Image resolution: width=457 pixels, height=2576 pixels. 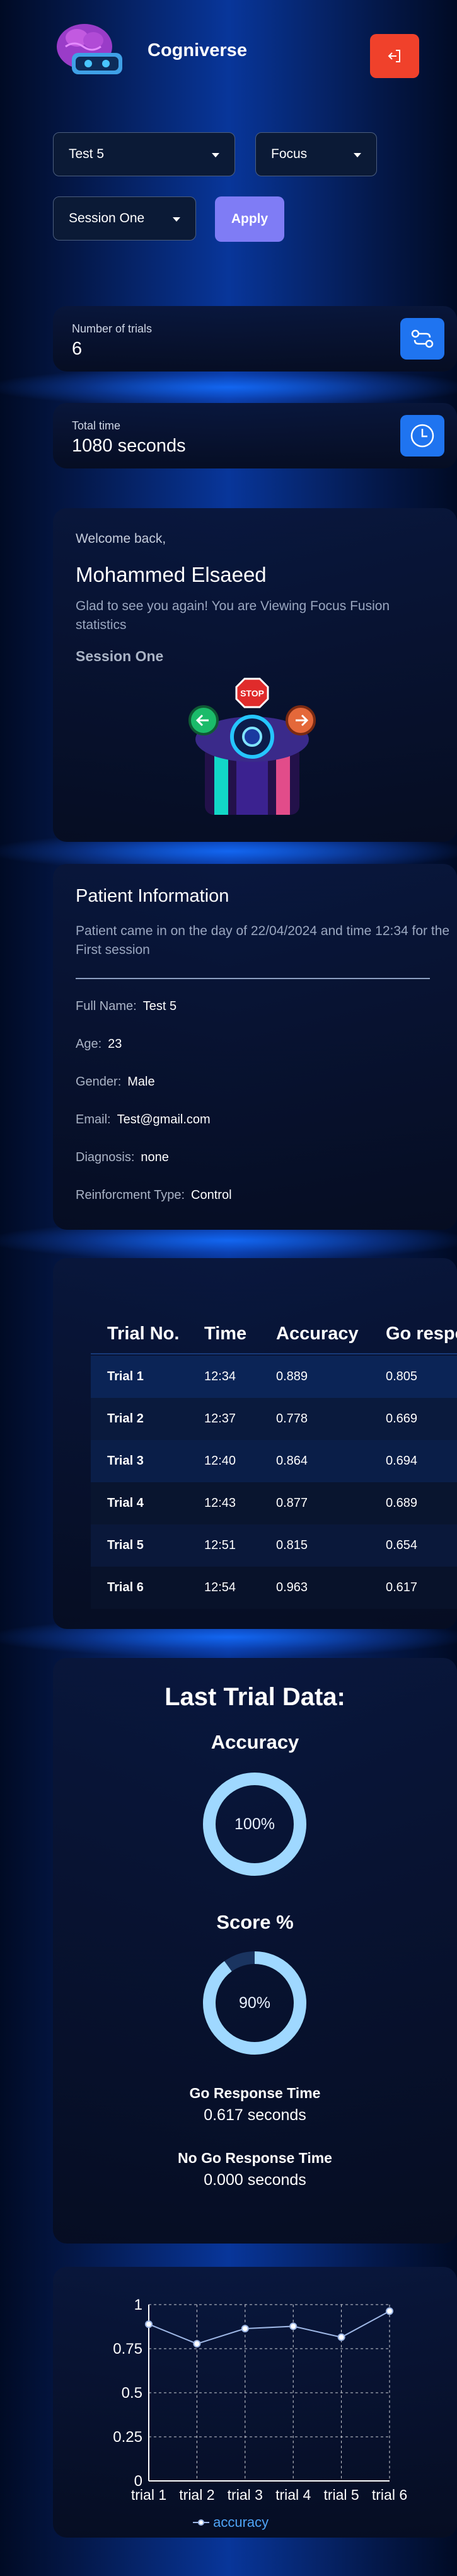 What do you see at coordinates (402, 1419) in the screenshot?
I see `table-cell: 0.669` at bounding box center [402, 1419].